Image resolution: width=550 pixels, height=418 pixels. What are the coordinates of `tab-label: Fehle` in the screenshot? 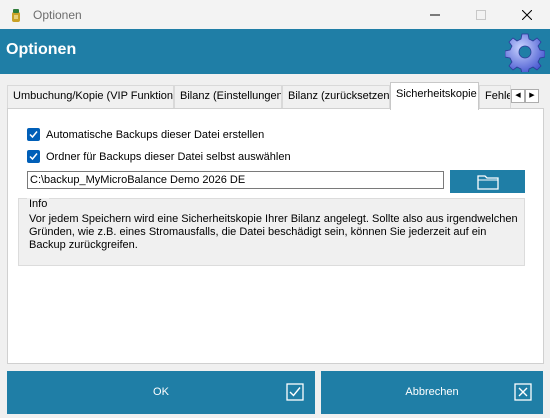 It's located at (498, 96).